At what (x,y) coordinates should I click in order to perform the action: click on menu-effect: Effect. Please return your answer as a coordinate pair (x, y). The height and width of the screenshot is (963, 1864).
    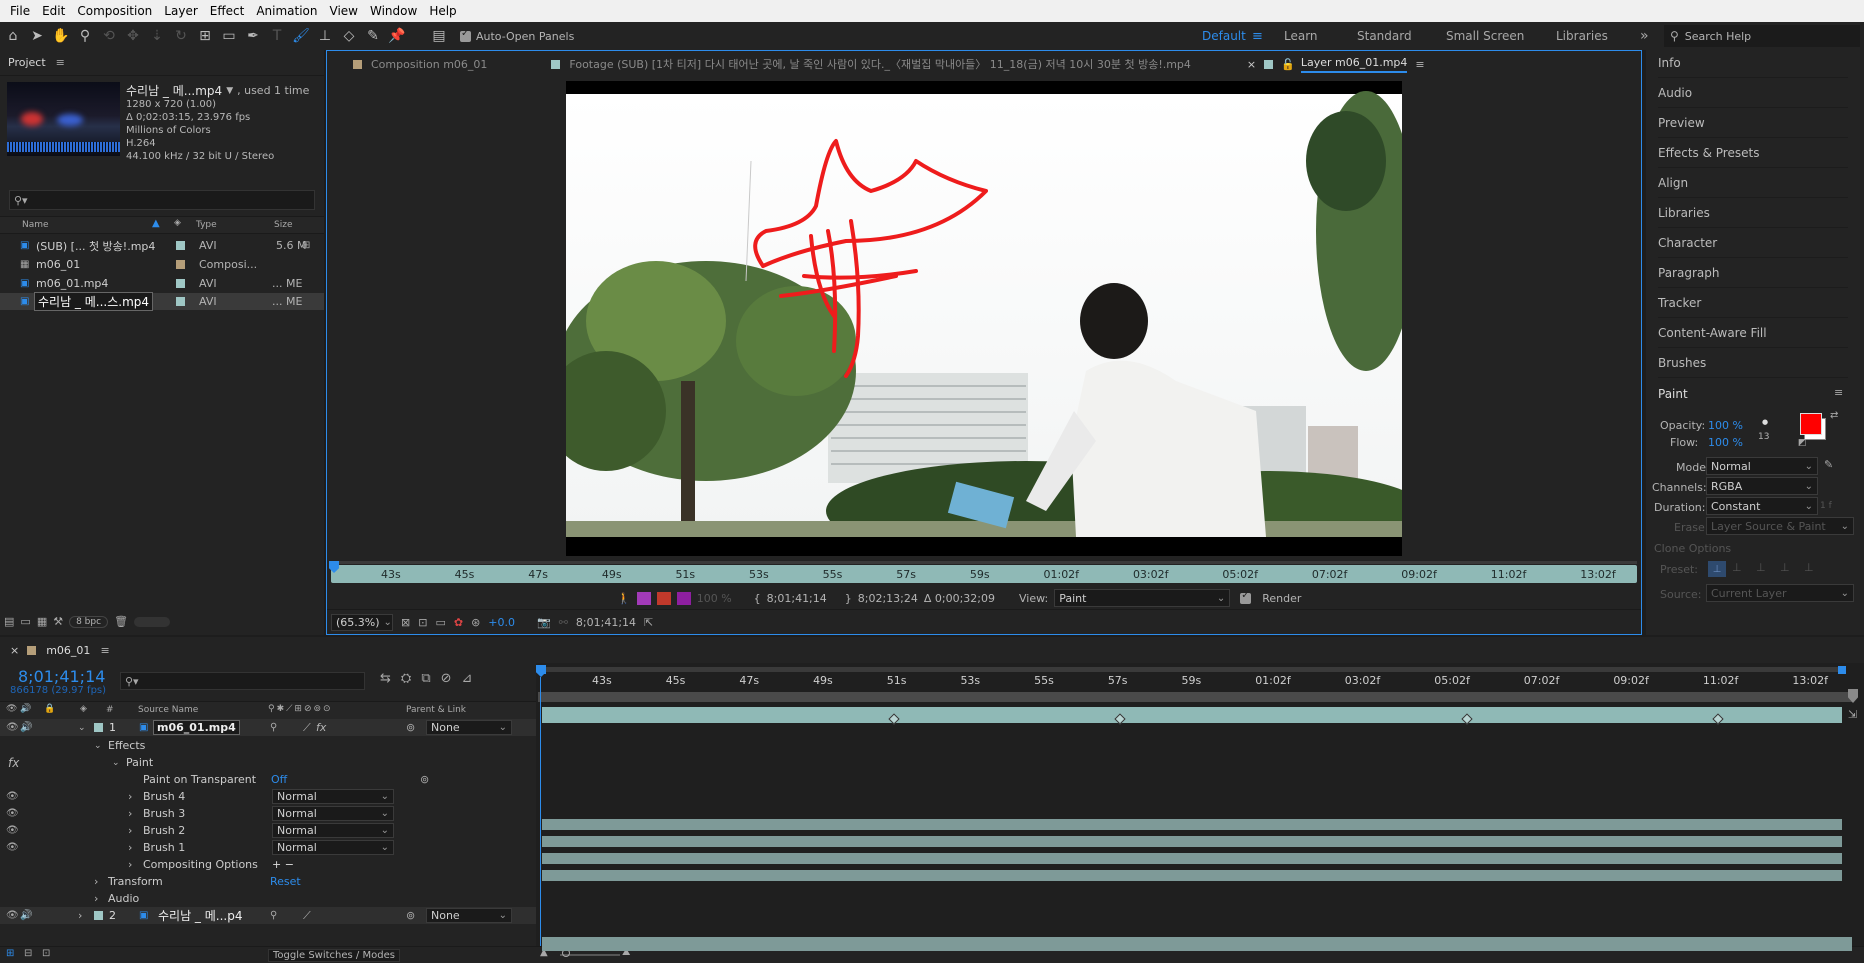
    Looking at the image, I should click on (227, 11).